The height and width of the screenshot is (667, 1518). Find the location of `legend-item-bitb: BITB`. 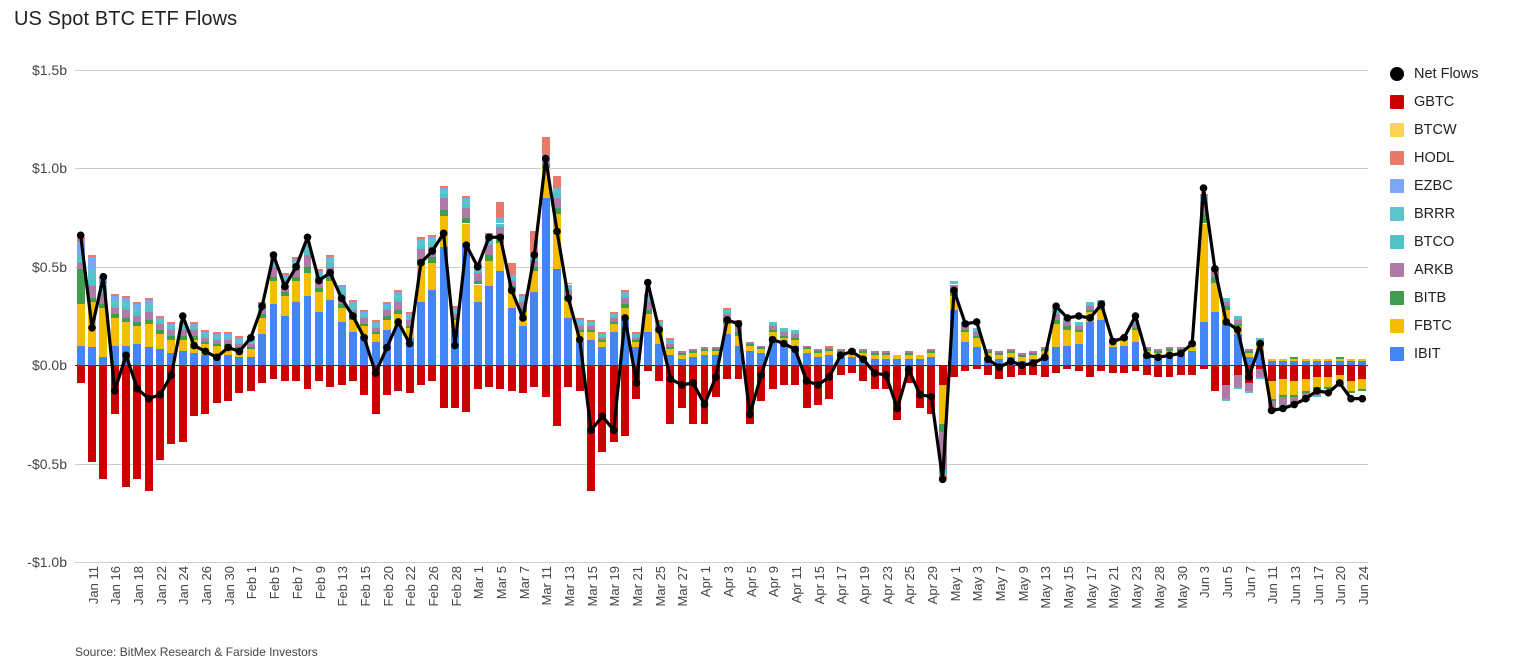

legend-item-bitb: BITB is located at coordinates (1450, 298).